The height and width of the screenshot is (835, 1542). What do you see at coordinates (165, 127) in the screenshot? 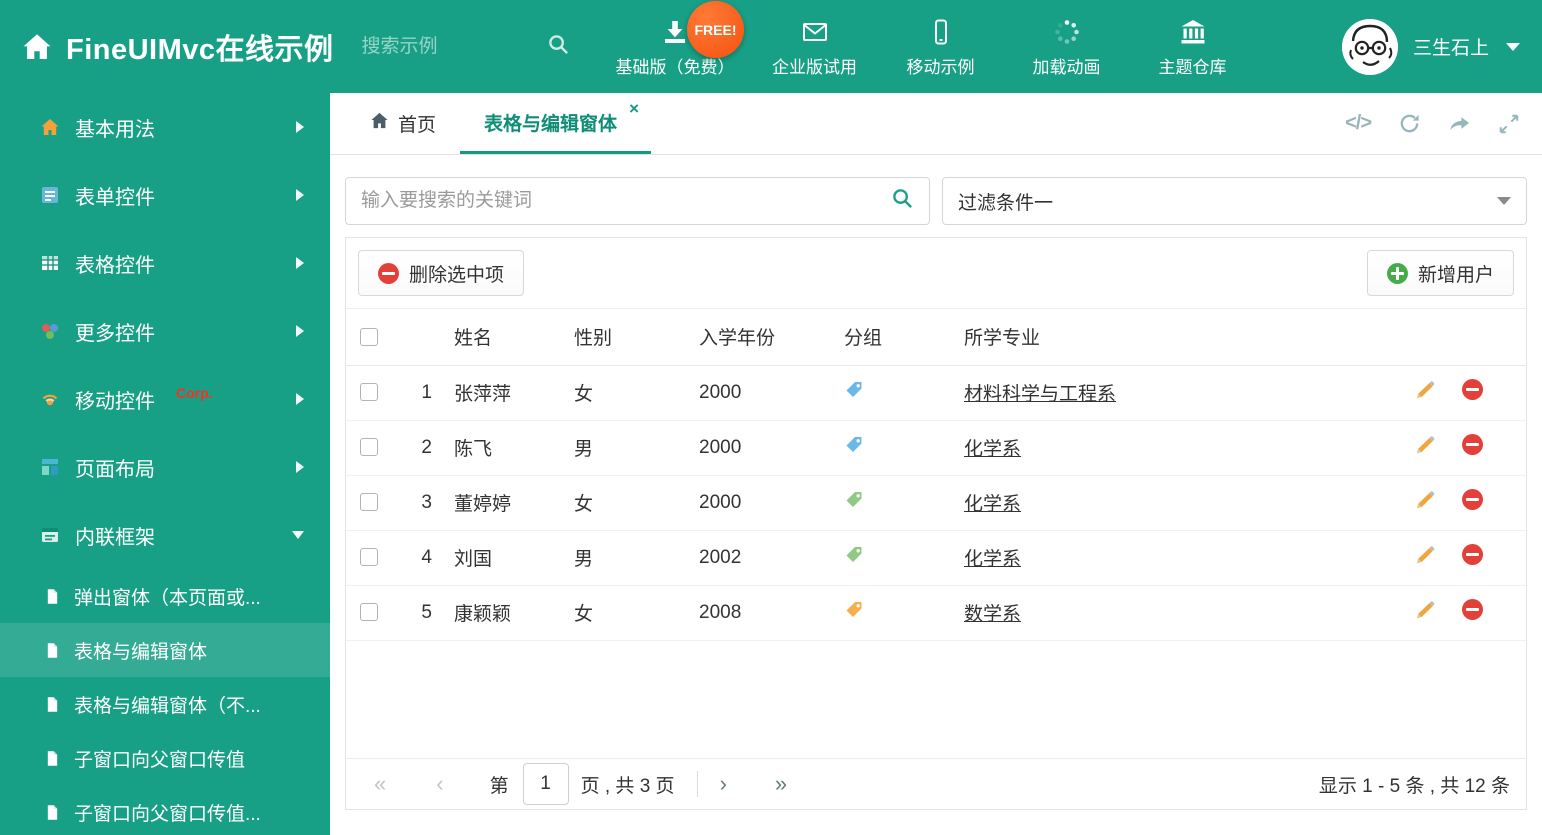
I see `sidebar-item-basic-usage: 基本用法` at bounding box center [165, 127].